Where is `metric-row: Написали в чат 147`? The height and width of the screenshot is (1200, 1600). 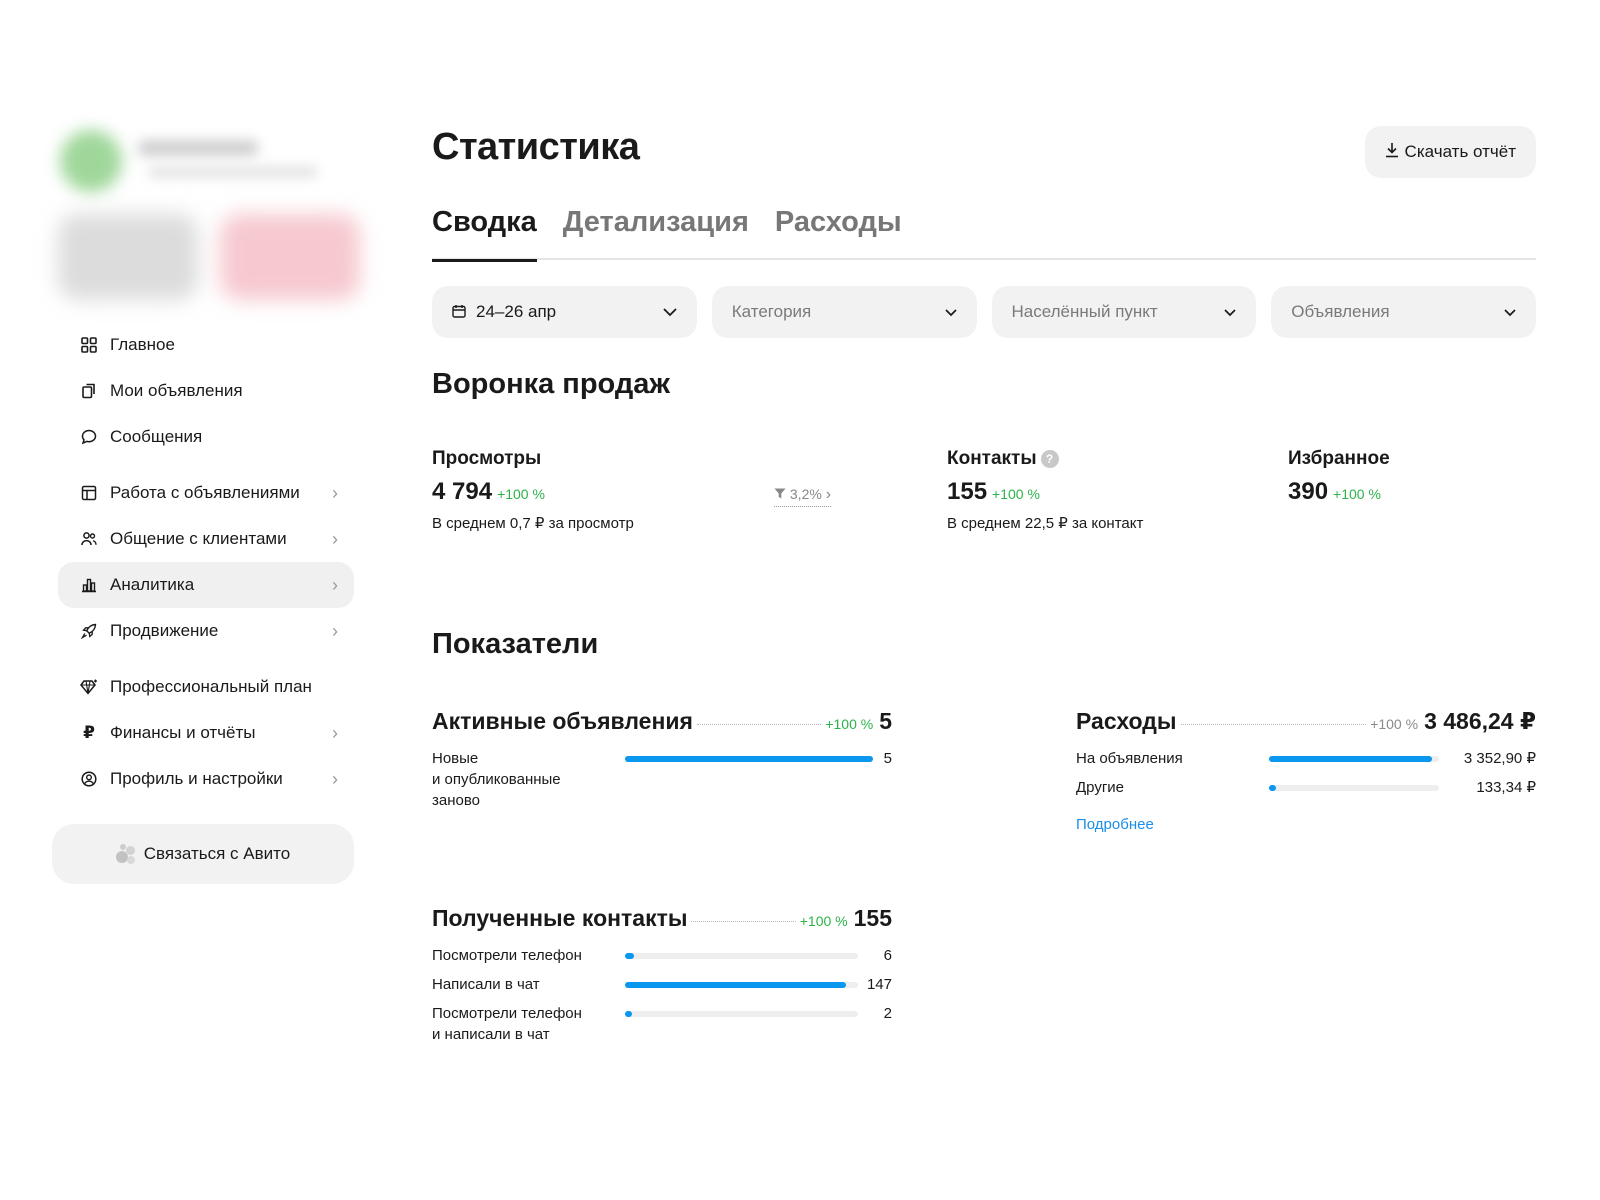
metric-row: Написали в чат 147 is located at coordinates (662, 984).